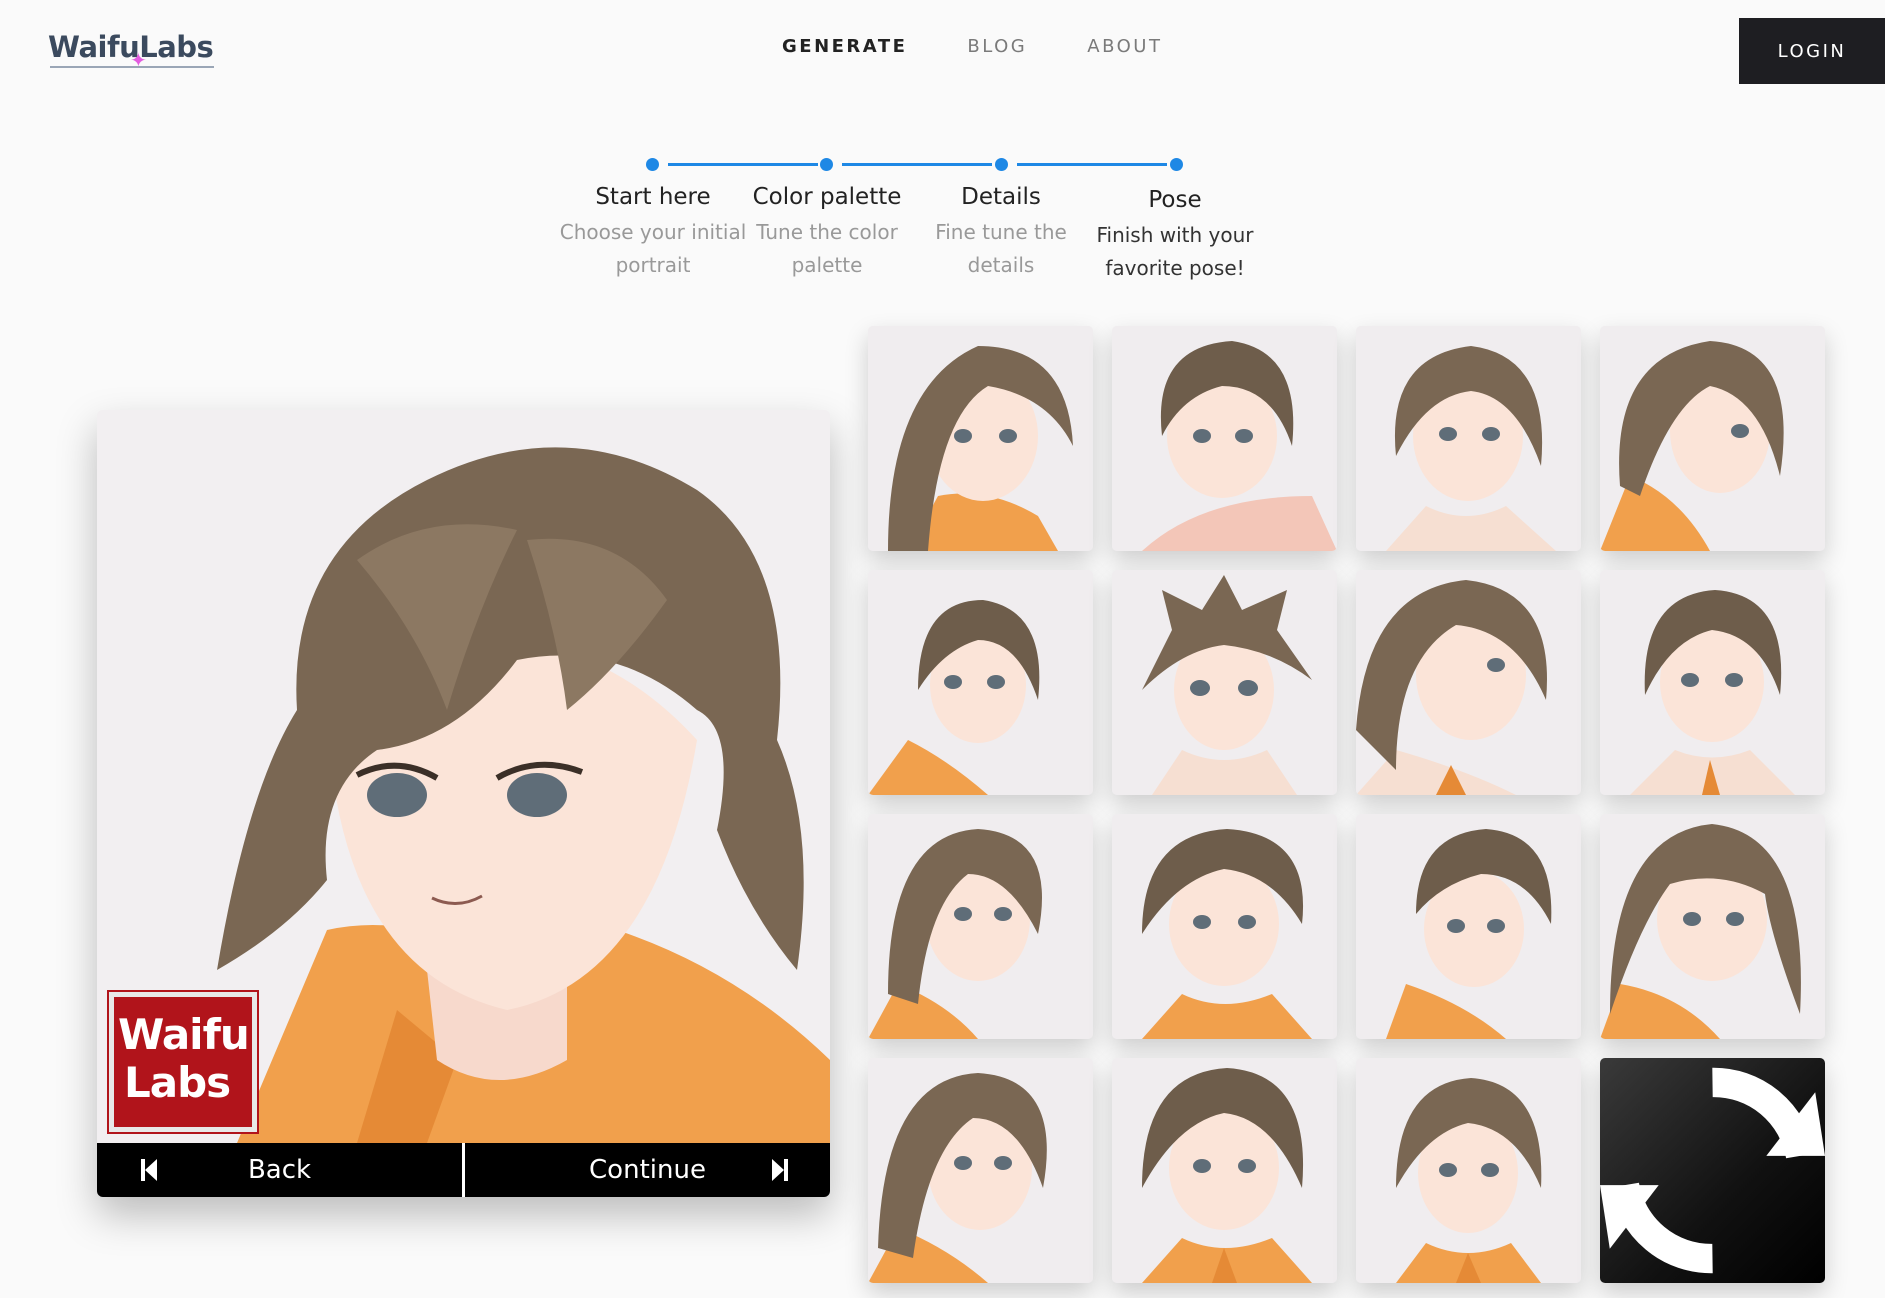  Describe the element at coordinates (780, 1170) in the screenshot. I see `skip-forward-icon` at that location.